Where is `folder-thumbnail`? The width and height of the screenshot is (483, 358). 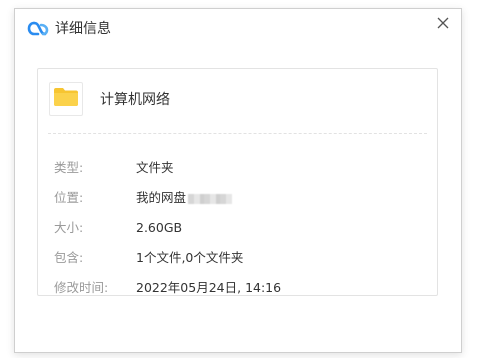 folder-thumbnail is located at coordinates (66, 99).